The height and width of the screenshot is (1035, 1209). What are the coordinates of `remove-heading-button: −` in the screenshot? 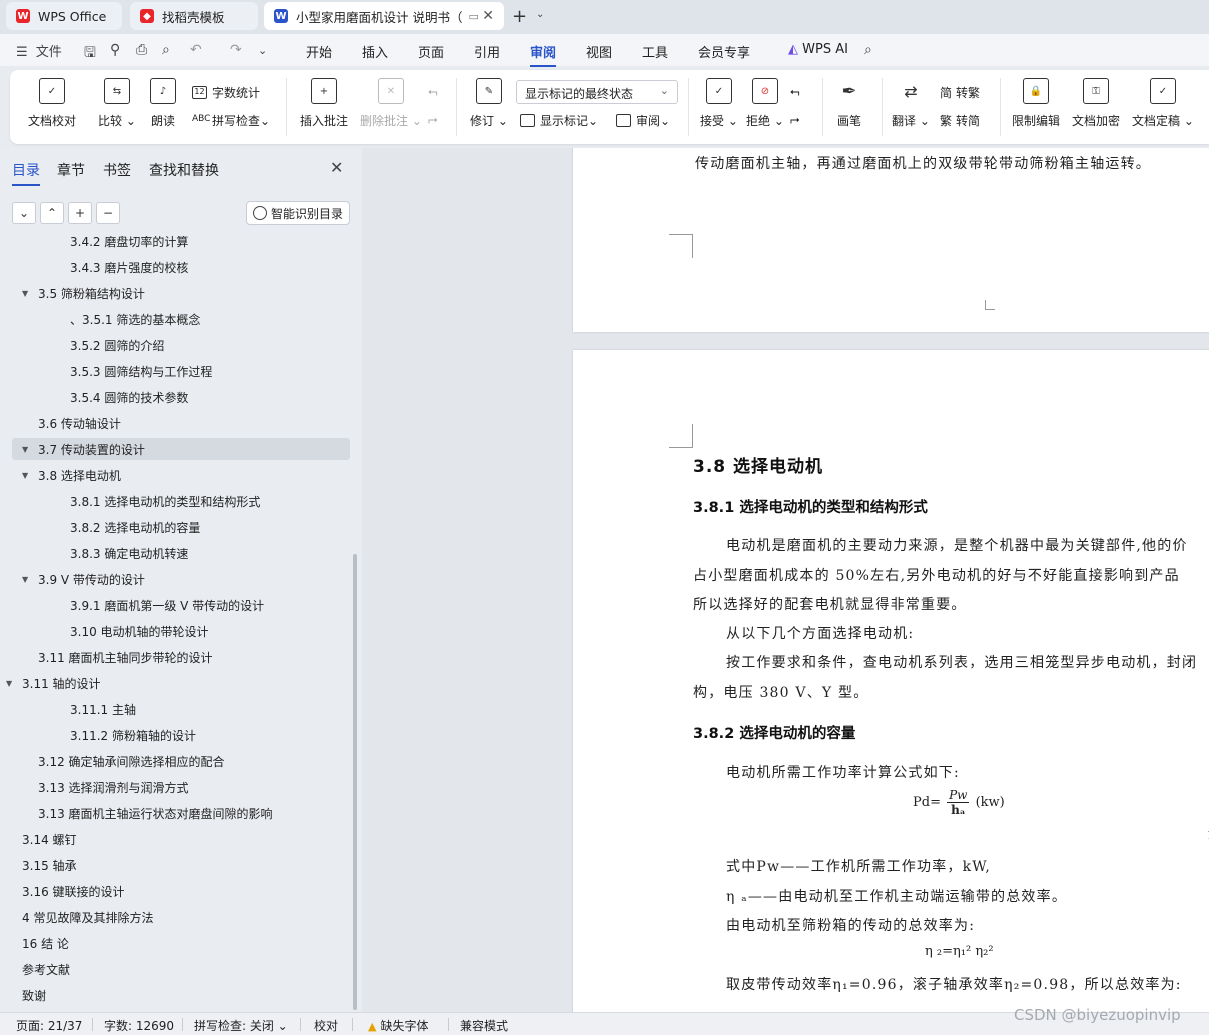 It's located at (108, 213).